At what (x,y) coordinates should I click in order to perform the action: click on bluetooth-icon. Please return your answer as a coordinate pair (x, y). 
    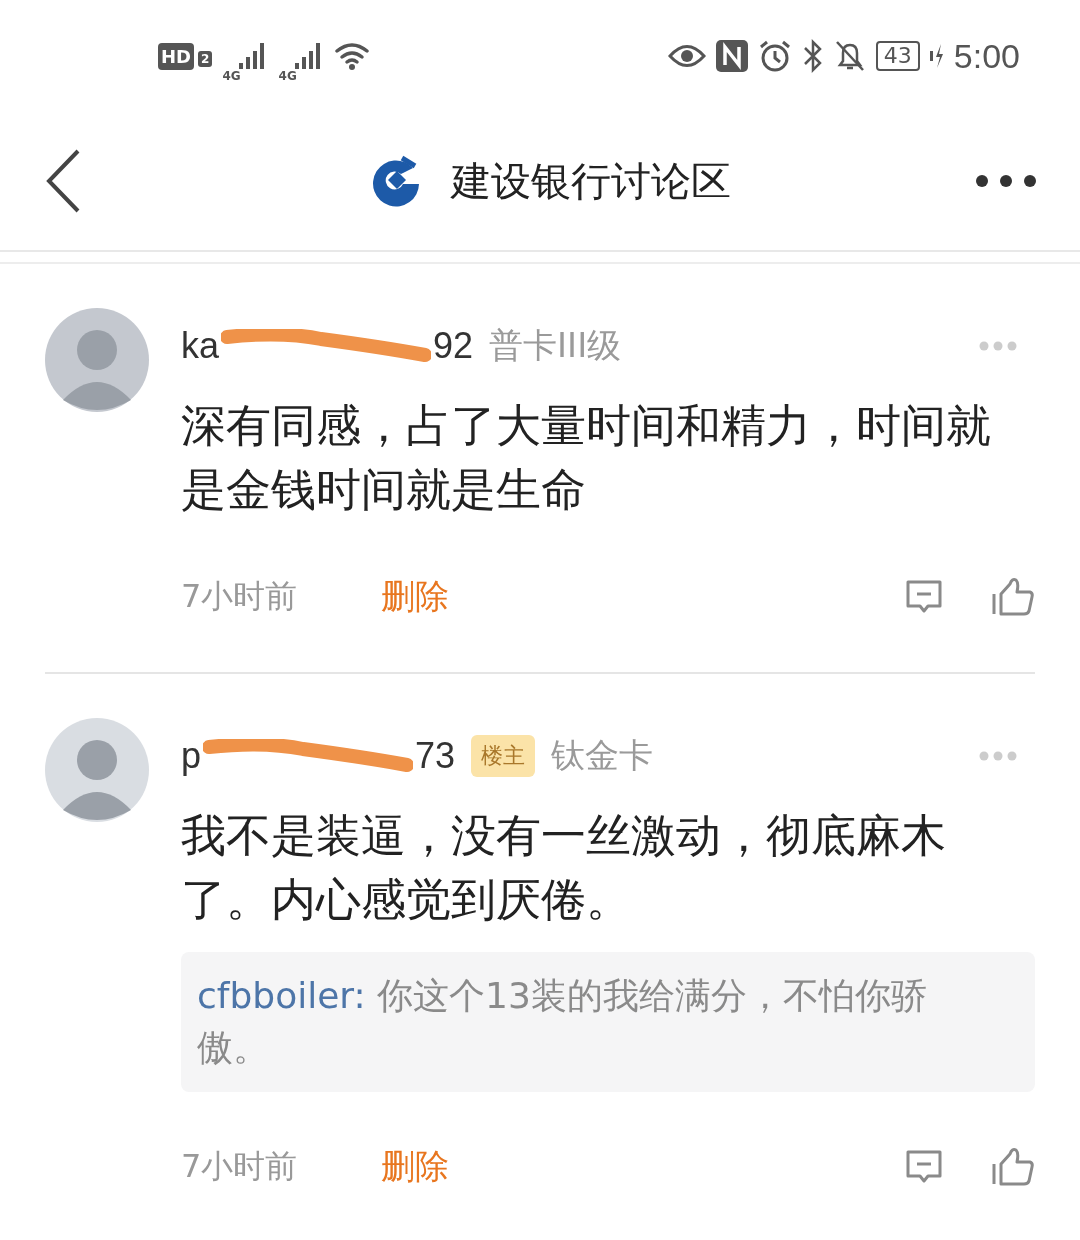
    Looking at the image, I should click on (812, 56).